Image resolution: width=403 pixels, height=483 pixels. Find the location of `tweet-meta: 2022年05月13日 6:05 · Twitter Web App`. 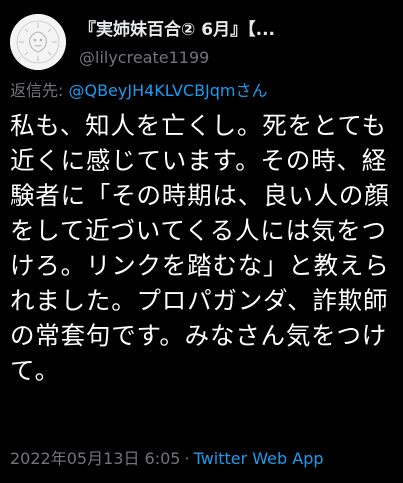

tweet-meta: 2022年05月13日 6:05 · Twitter Web App is located at coordinates (167, 459).